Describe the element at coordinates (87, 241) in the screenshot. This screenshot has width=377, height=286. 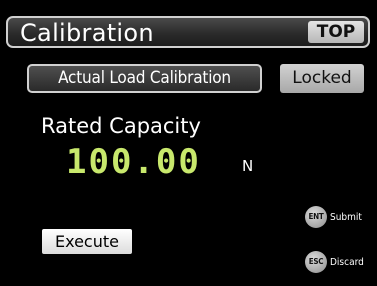
I see `execute-button: Execute` at that location.